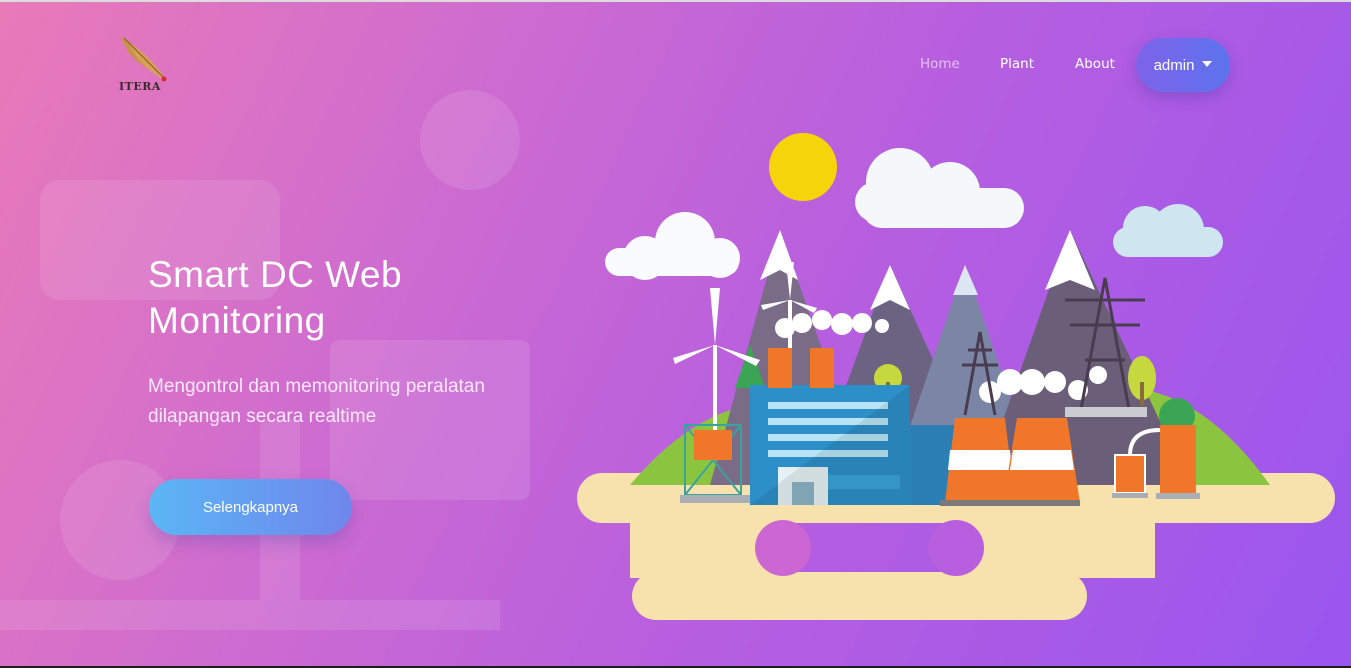 This screenshot has width=1351, height=668. What do you see at coordinates (316, 386) in the screenshot?
I see `hero-subtitle-line1: Mengontrol dan memonitoring peralatan` at bounding box center [316, 386].